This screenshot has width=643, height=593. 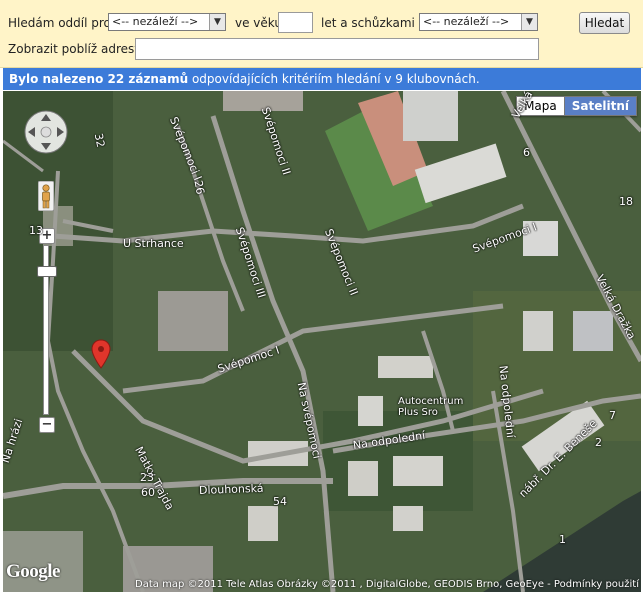 I want to click on zoom-out-button: −, so click(x=47, y=425).